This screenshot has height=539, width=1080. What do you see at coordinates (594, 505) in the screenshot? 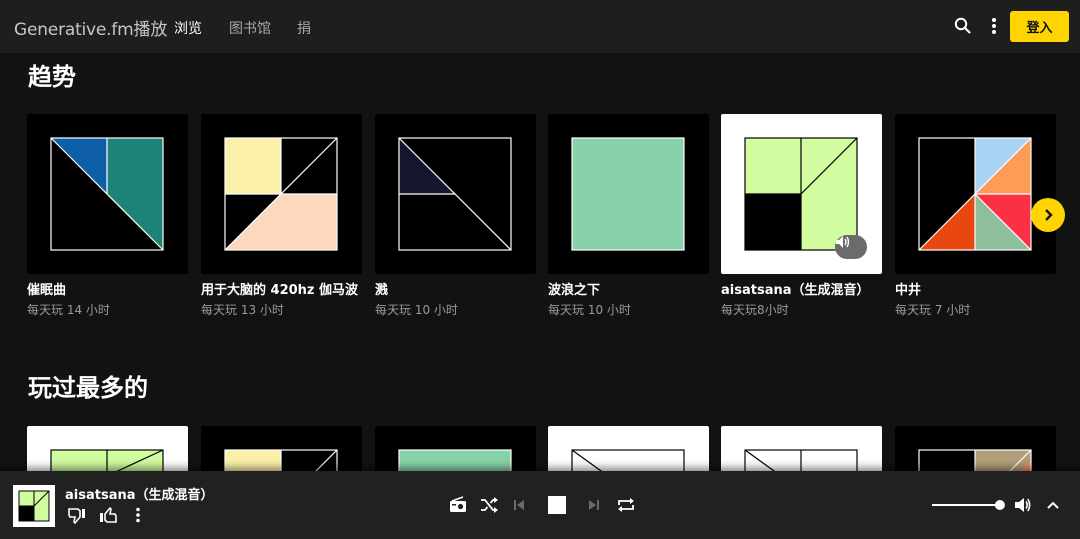
I see `skip-next-icon` at bounding box center [594, 505].